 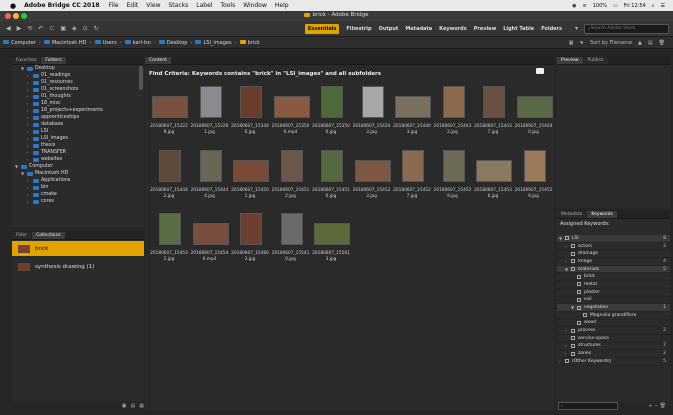 I want to click on menu-window: Window, so click(x=255, y=5).